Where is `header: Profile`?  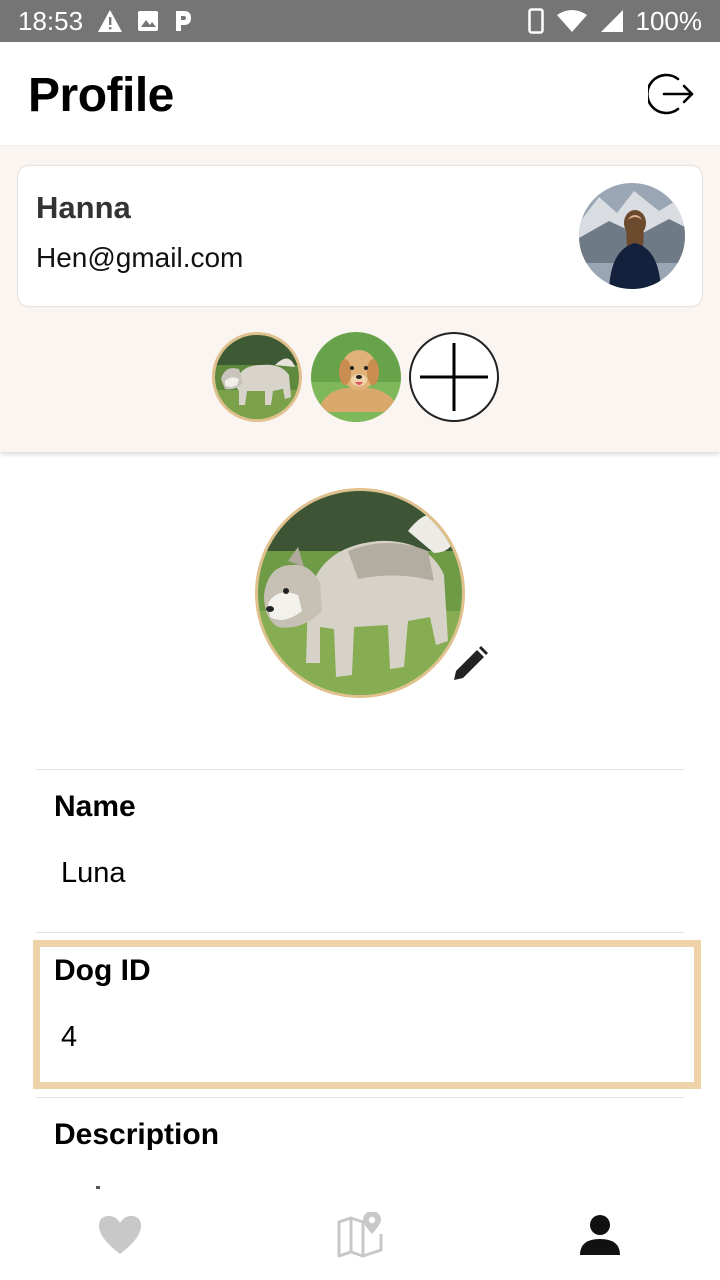 header: Profile is located at coordinates (360, 94).